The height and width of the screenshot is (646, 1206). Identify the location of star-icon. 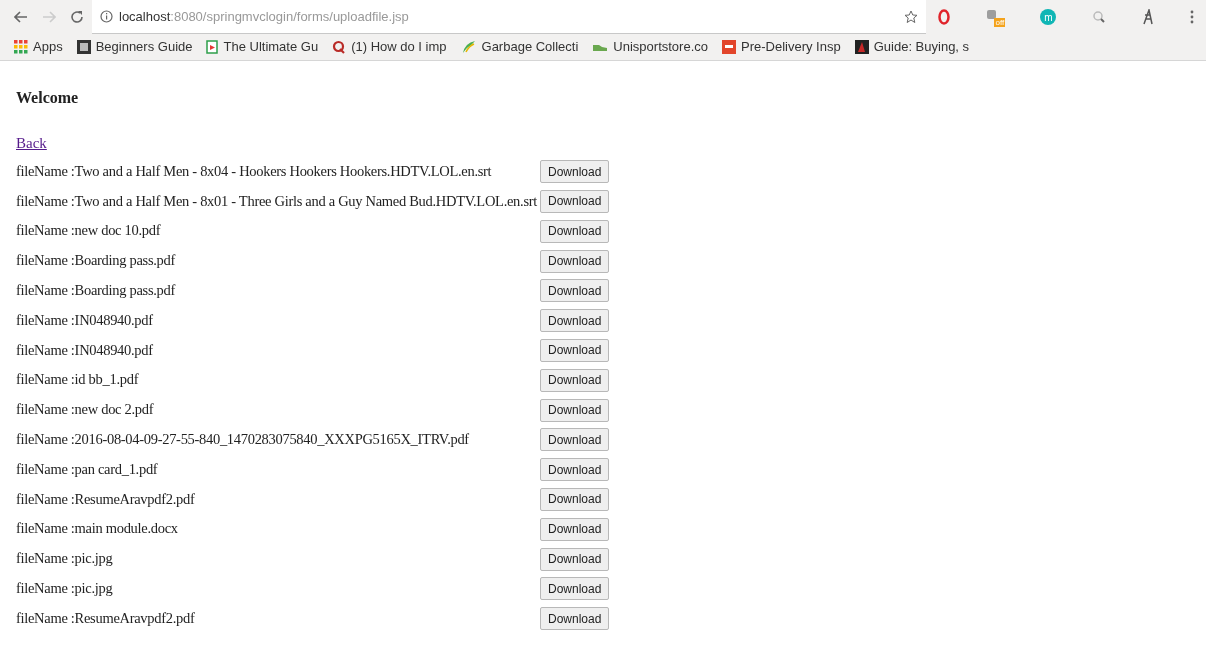
(911, 16).